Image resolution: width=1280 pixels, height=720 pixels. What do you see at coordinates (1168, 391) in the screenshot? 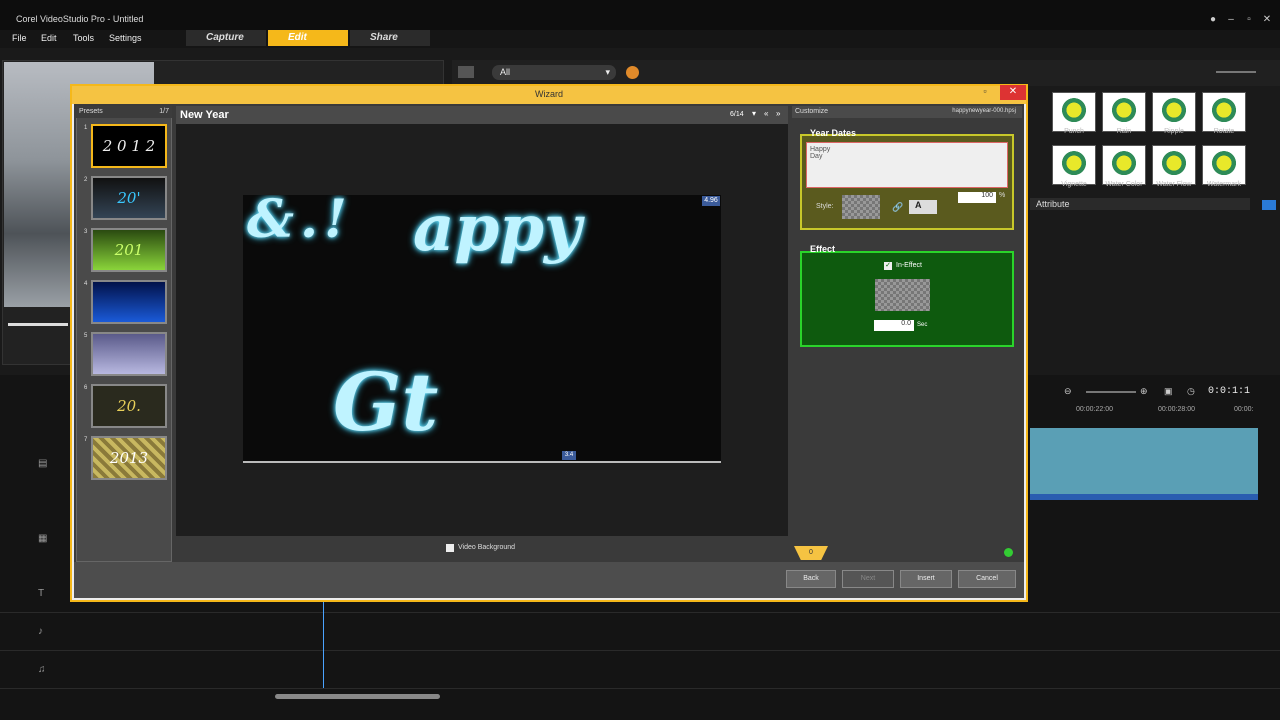
I see `fit-icon: ▣` at bounding box center [1168, 391].